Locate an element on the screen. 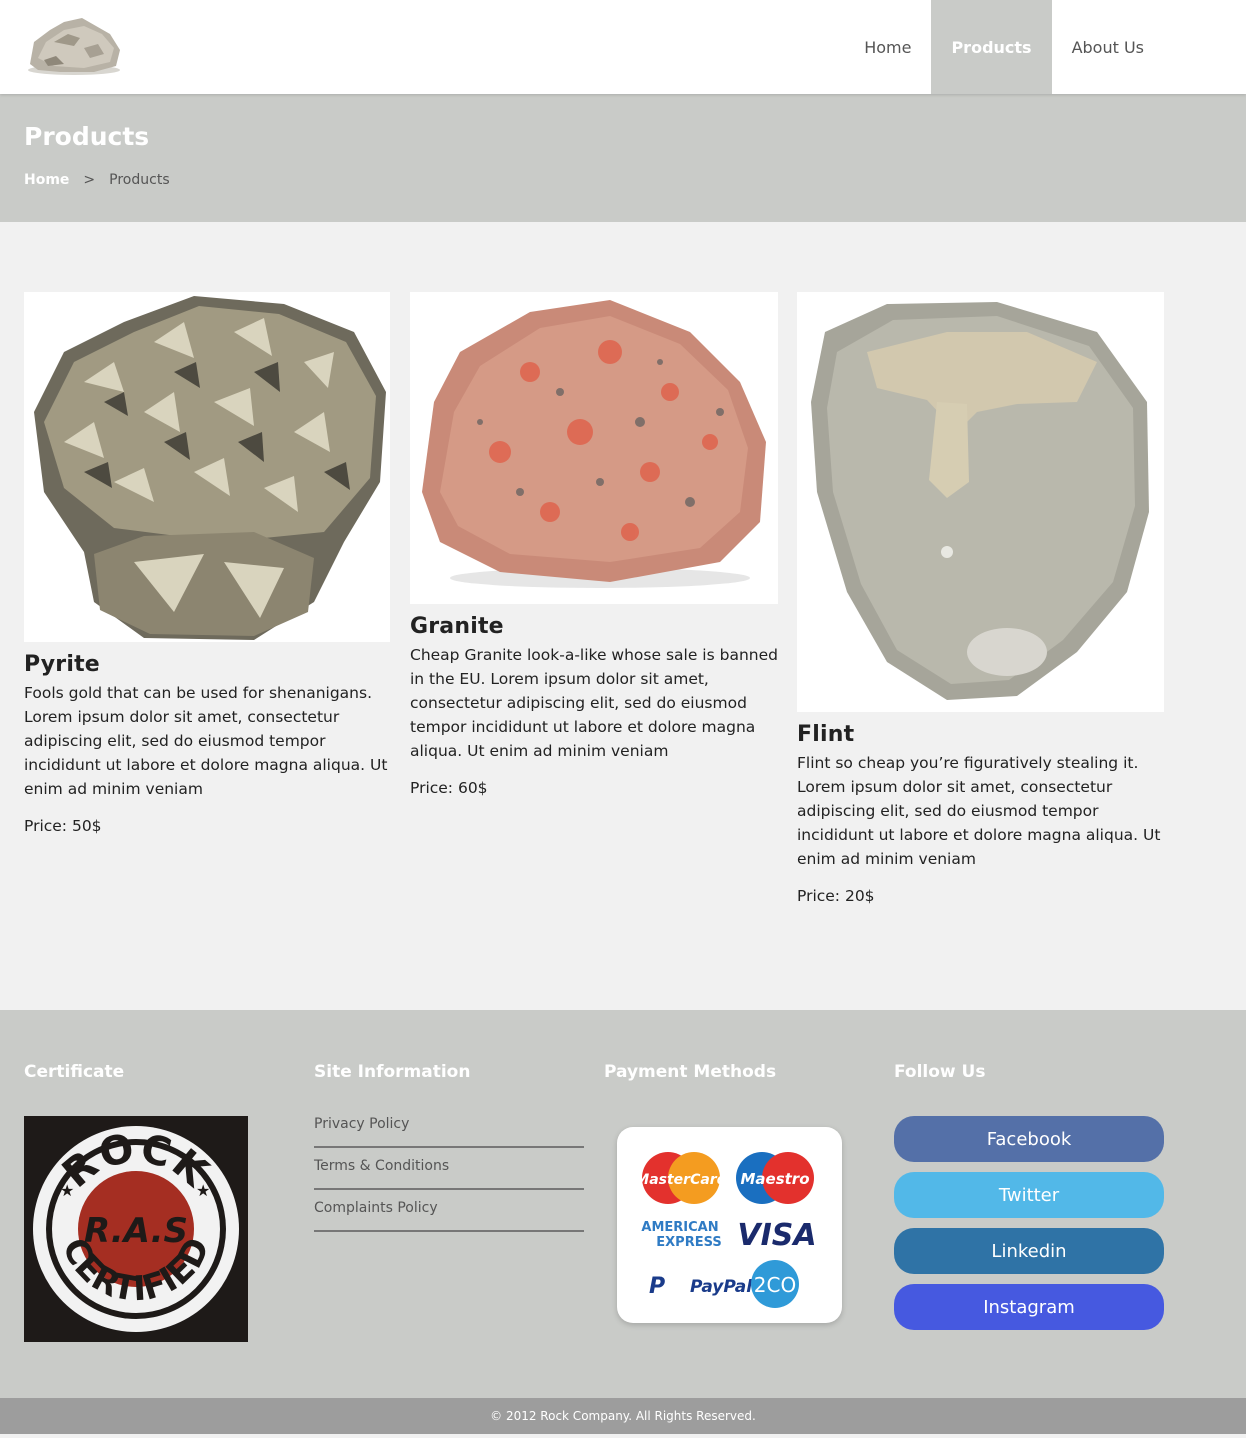 The width and height of the screenshot is (1246, 1438). certificate-badge-icon: ROCK CERTIFIED R.A.S ★ ★ is located at coordinates (136, 1229).